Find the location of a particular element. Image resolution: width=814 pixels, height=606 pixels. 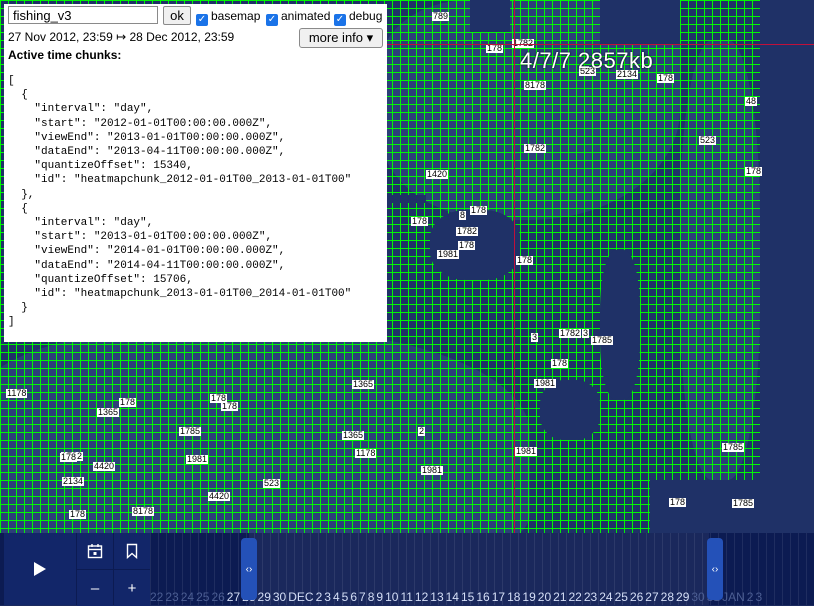

timeline-day-label: 20 is located at coordinates (544, 597).